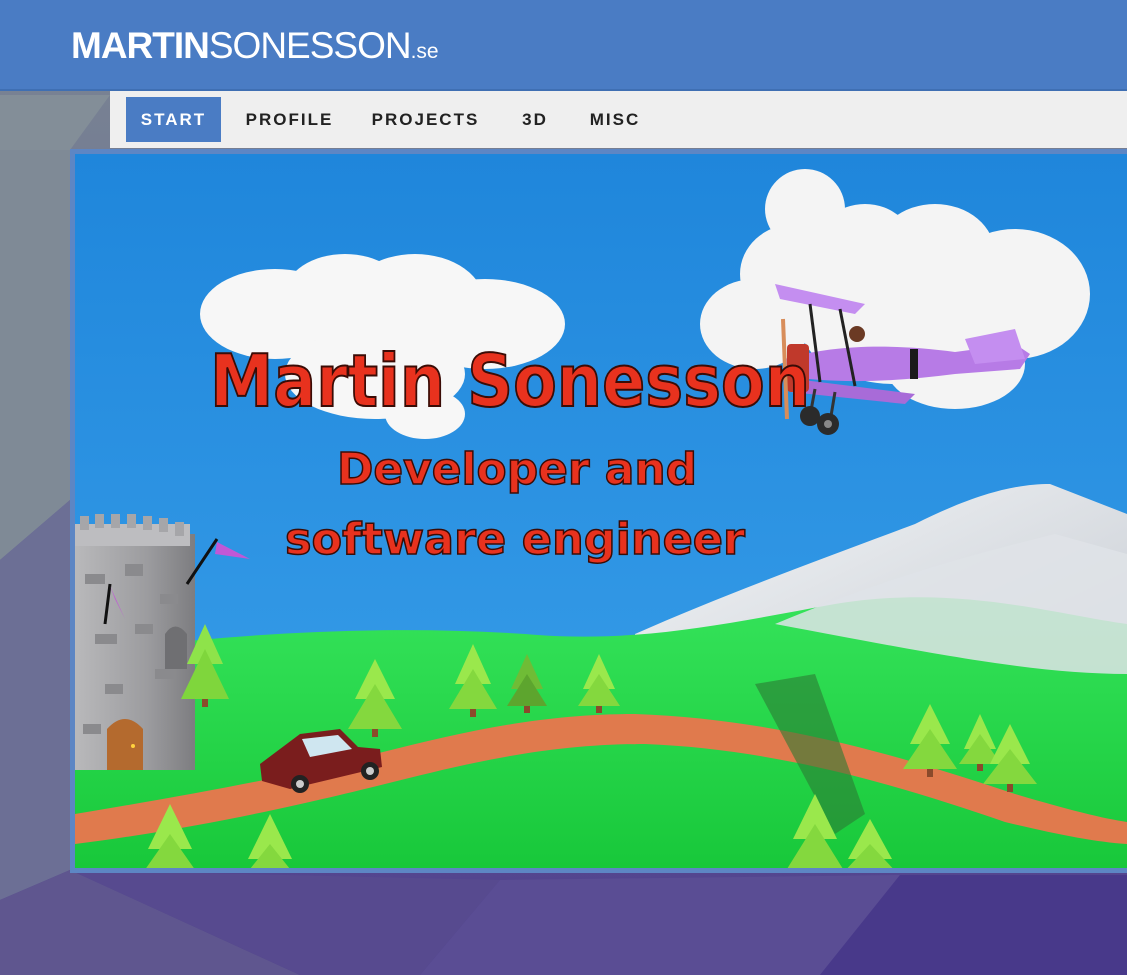  Describe the element at coordinates (140, 45) in the screenshot. I see `logo-bold-text: MARTIN` at that location.